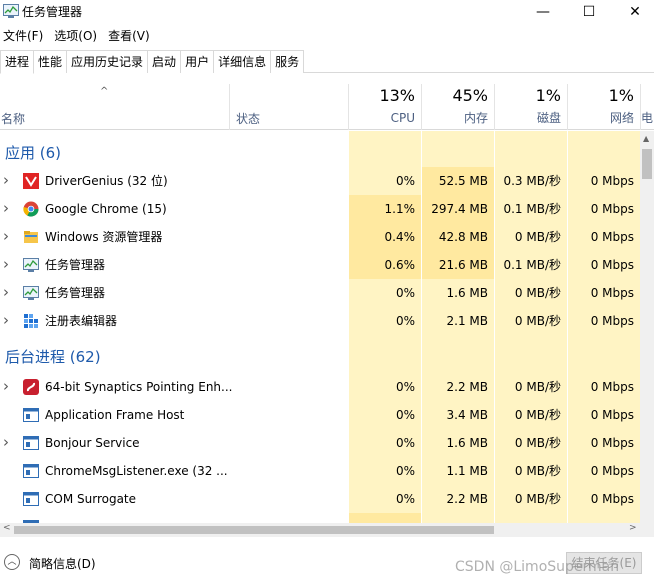 The image size is (654, 588). I want to click on memory-label: 内存, so click(475, 118).